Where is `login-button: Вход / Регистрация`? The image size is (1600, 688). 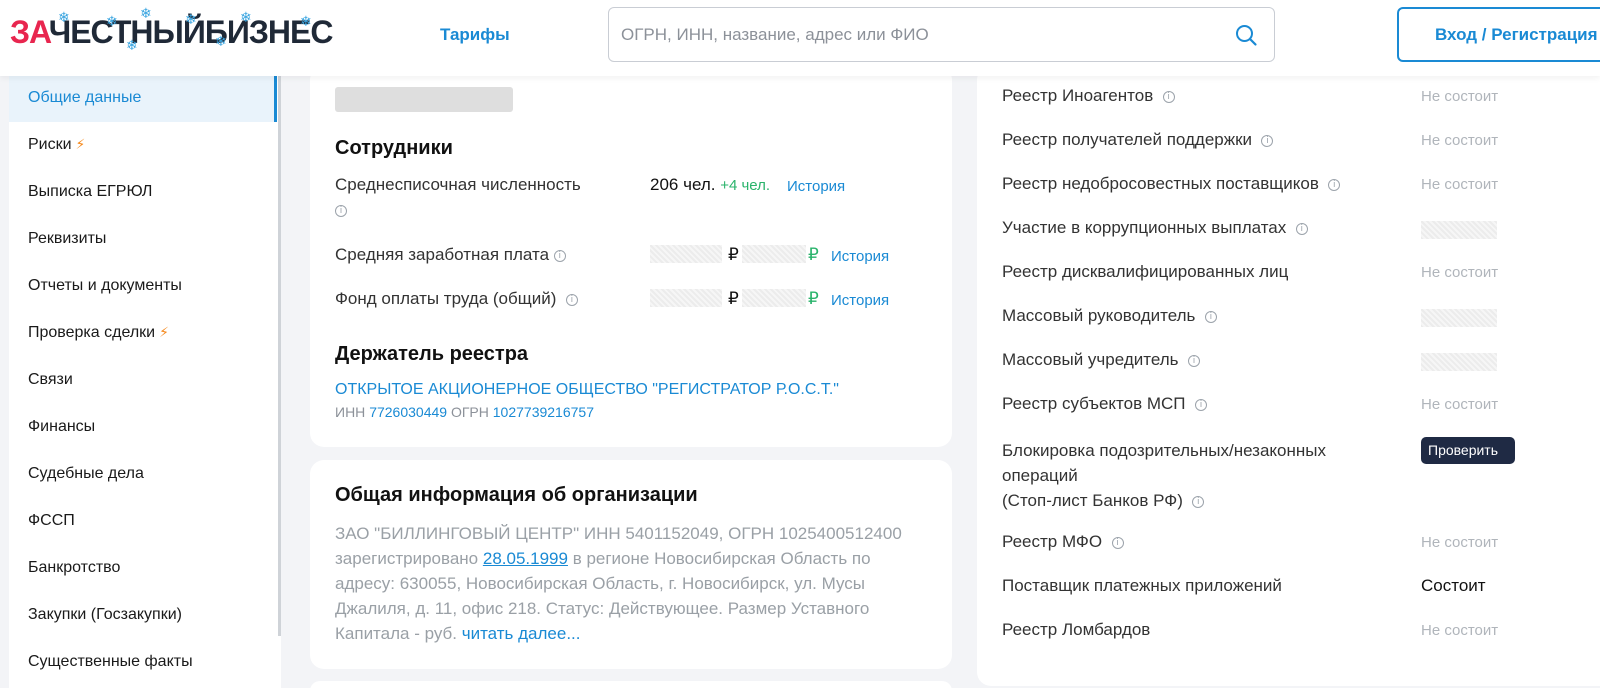 login-button: Вход / Регистрация is located at coordinates (1498, 34).